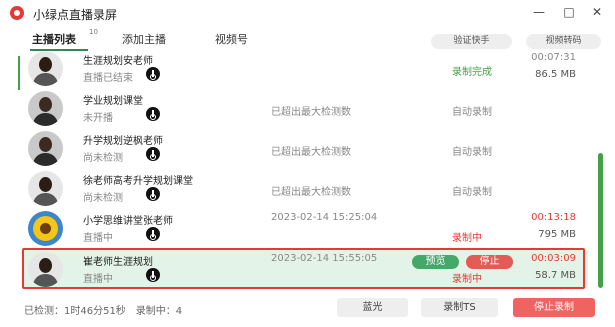 The height and width of the screenshot is (327, 615). I want to click on record-duration: 00:13:18, so click(553, 217).